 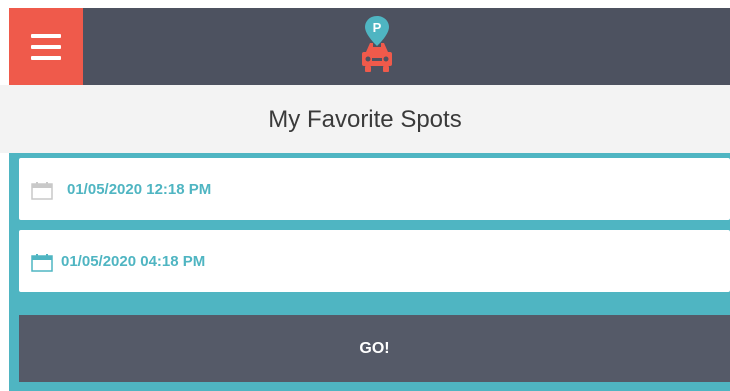 I want to click on car-parking-pin-icon: P, so click(x=377, y=46).